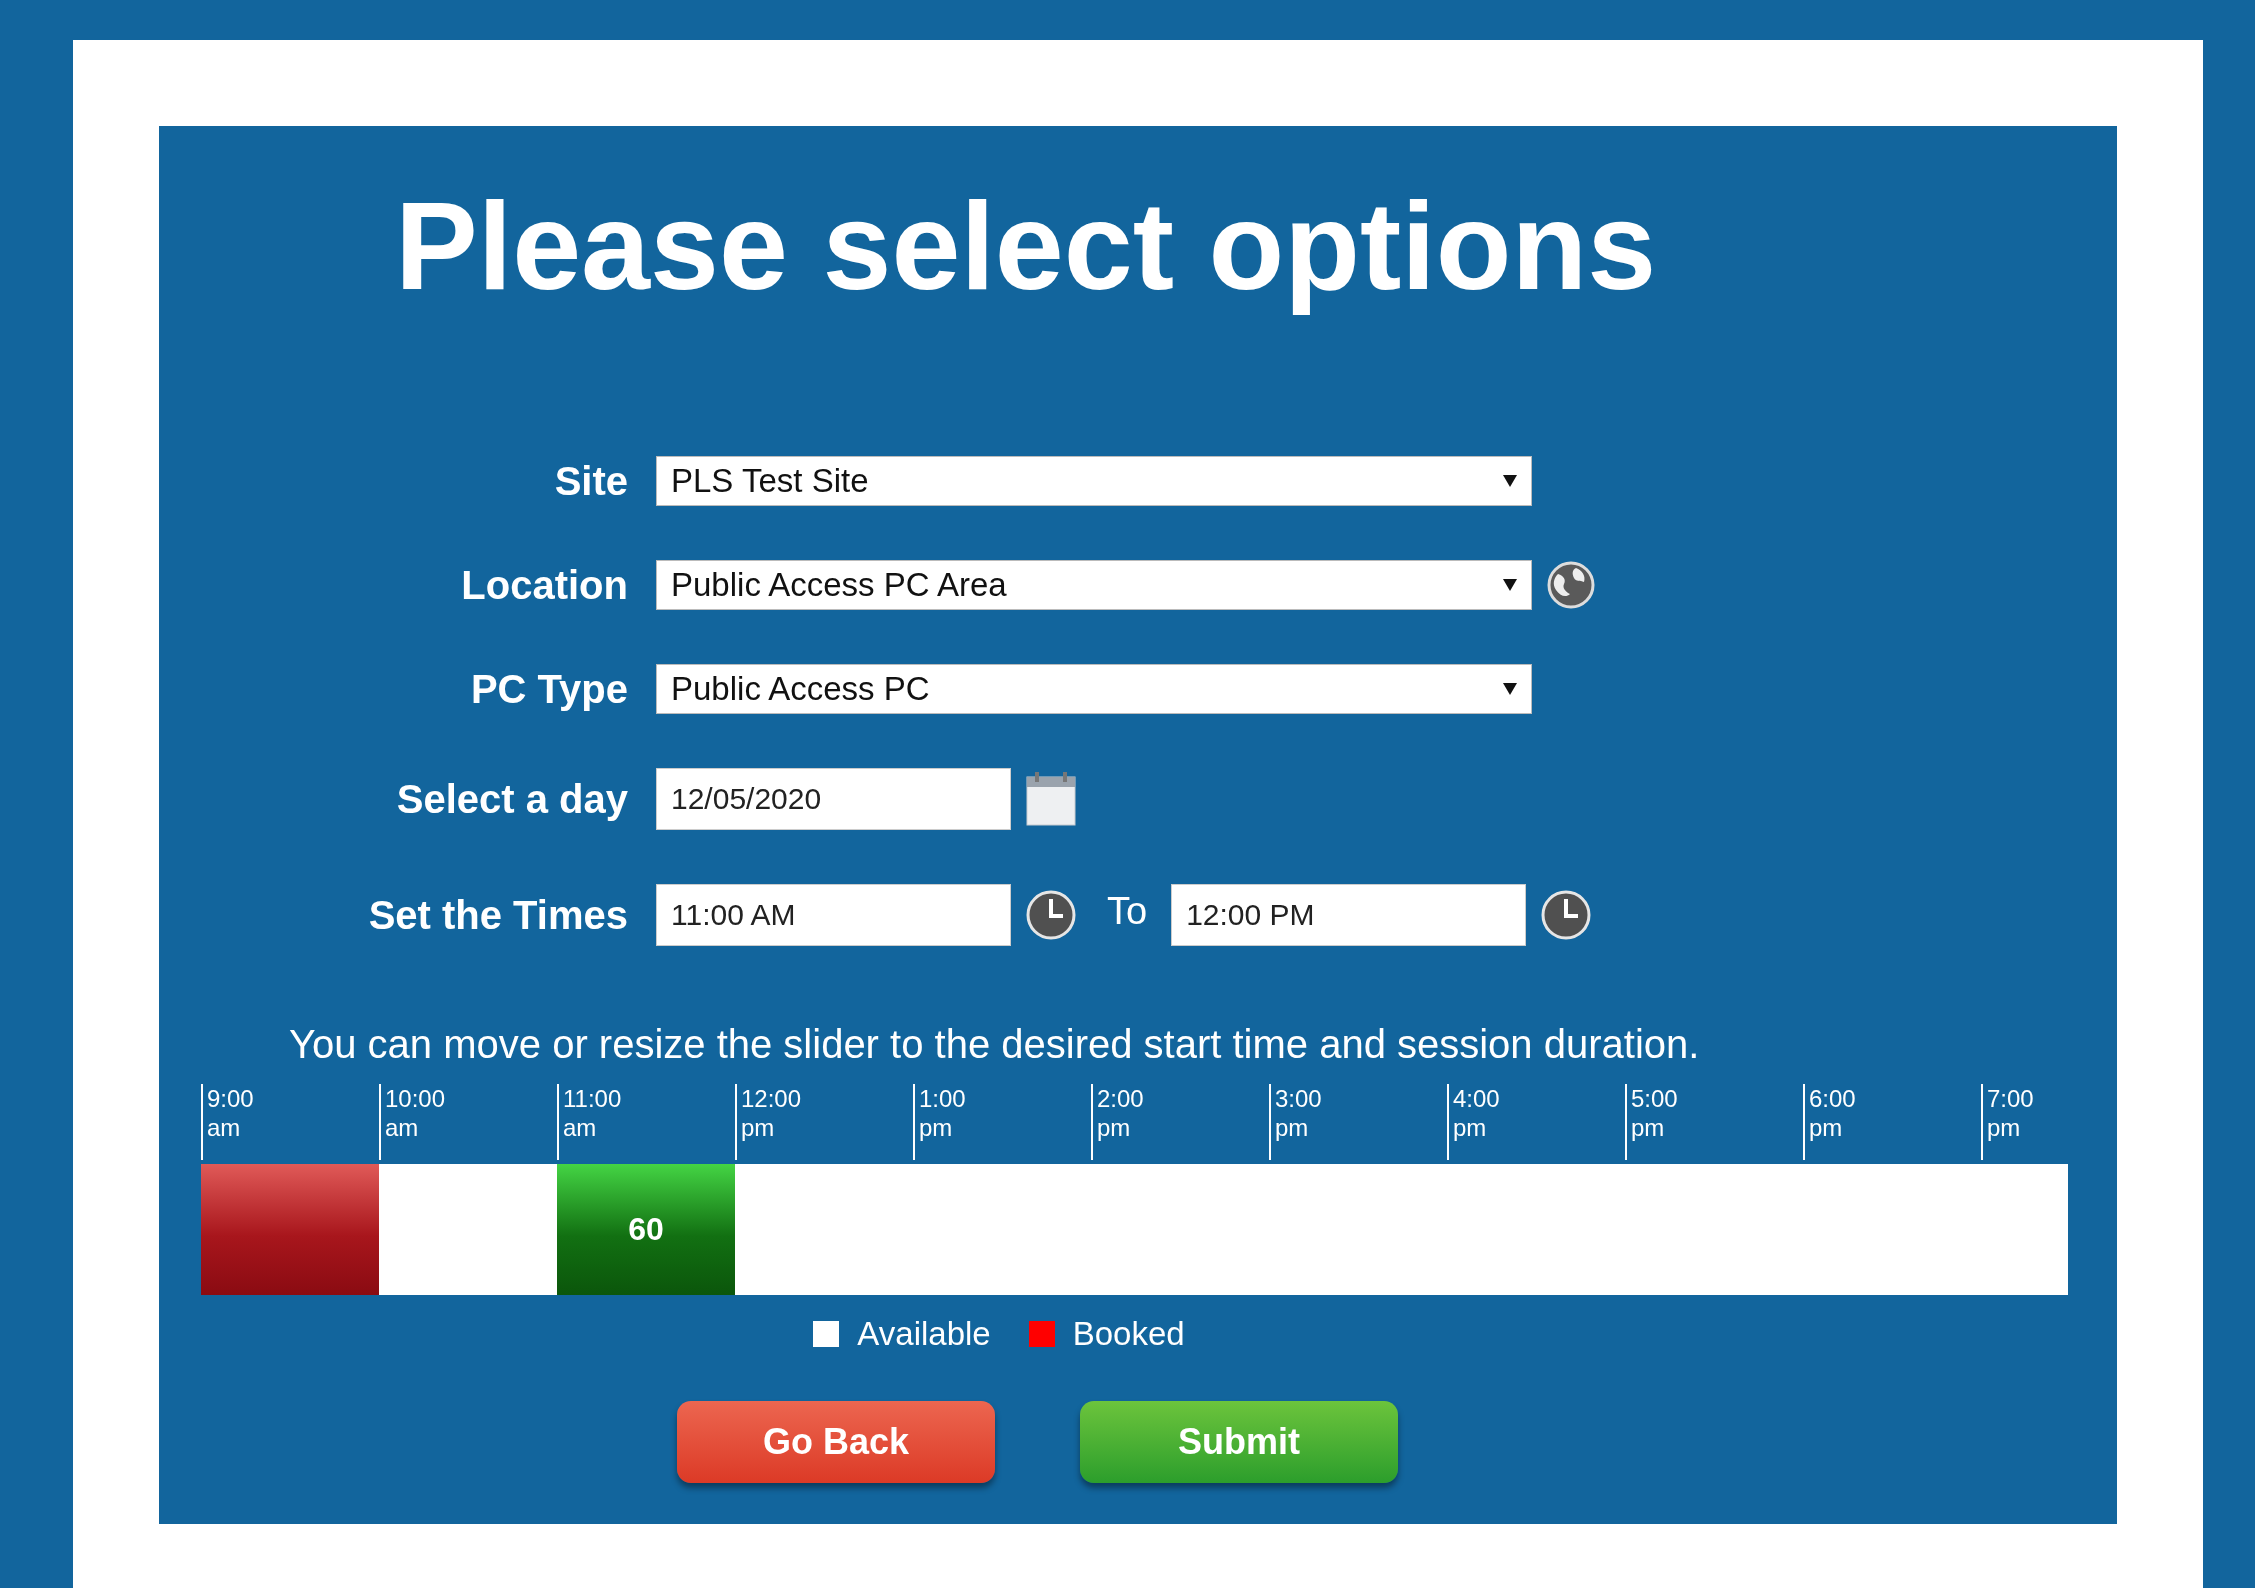 The image size is (2255, 1588). Describe the element at coordinates (1094, 481) in the screenshot. I see `dropdown: PLS Test Site` at that location.